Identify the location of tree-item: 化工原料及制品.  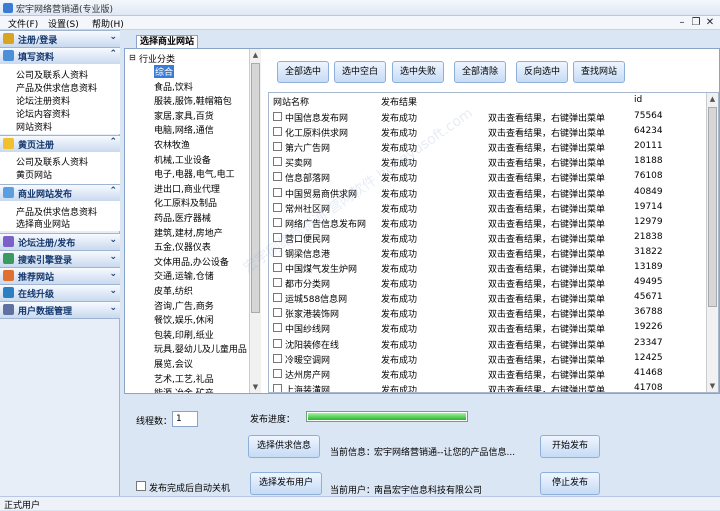
(185, 202).